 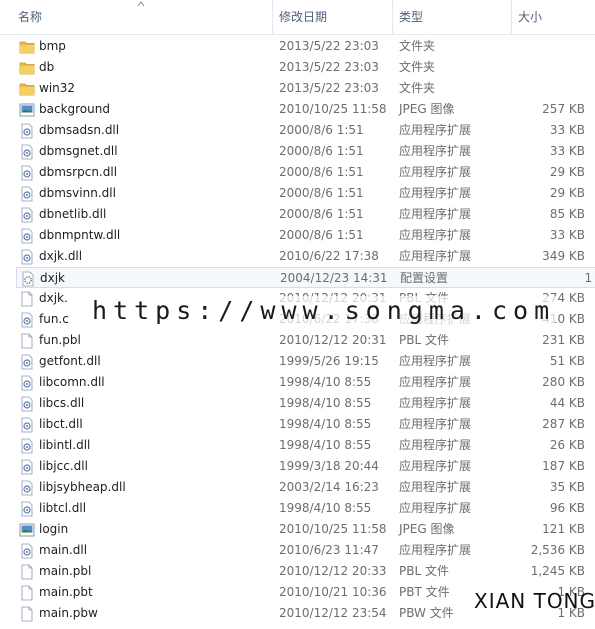 I want to click on file-size: 280 KB, so click(x=563, y=382).